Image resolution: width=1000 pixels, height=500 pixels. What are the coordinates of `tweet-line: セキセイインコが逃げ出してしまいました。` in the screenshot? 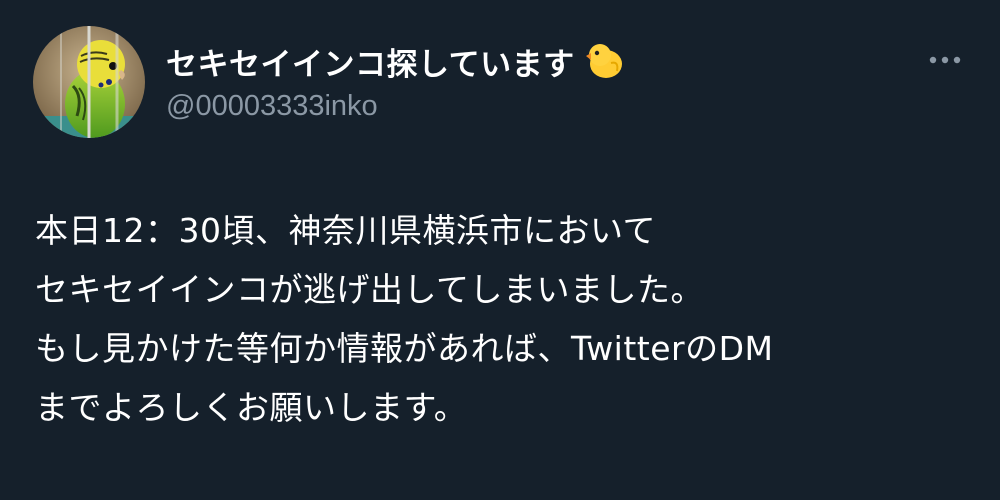 It's located at (370, 289).